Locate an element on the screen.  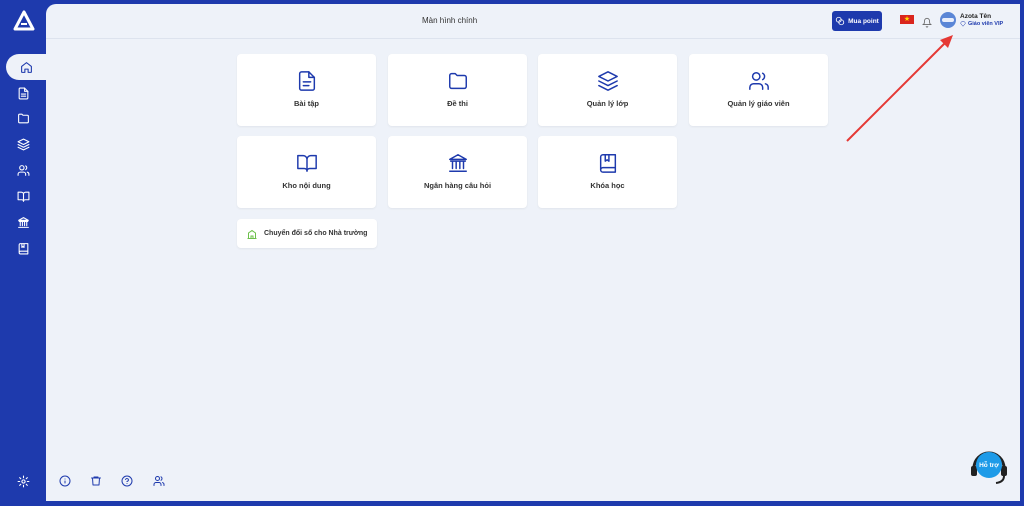
sidebar-item-exercises is located at coordinates (23, 93).